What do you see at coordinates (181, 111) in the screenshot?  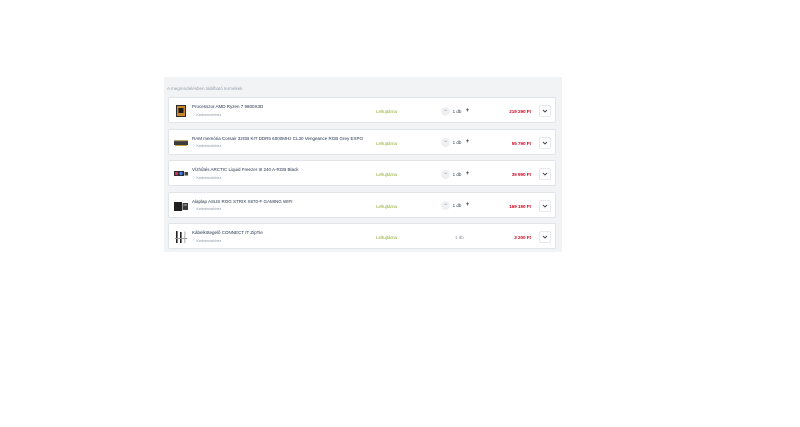 I see `cpu-box-icon` at bounding box center [181, 111].